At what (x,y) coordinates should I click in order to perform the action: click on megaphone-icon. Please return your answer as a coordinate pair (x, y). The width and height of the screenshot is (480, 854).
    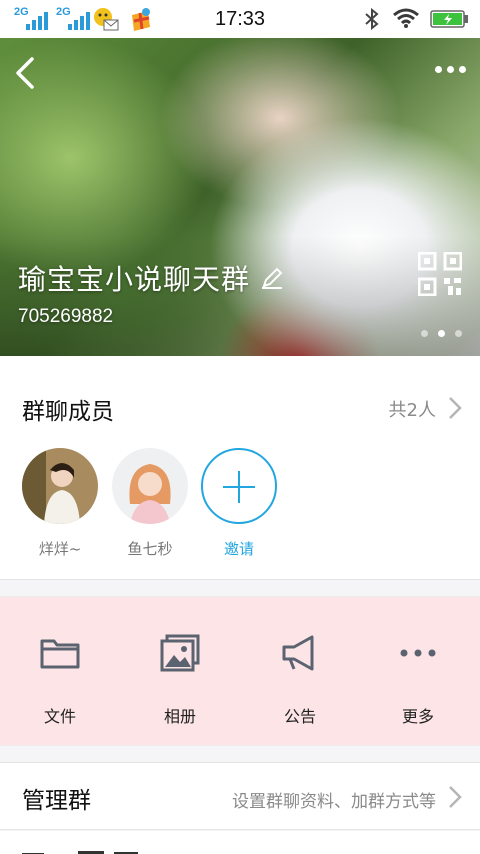
    Looking at the image, I should click on (298, 653).